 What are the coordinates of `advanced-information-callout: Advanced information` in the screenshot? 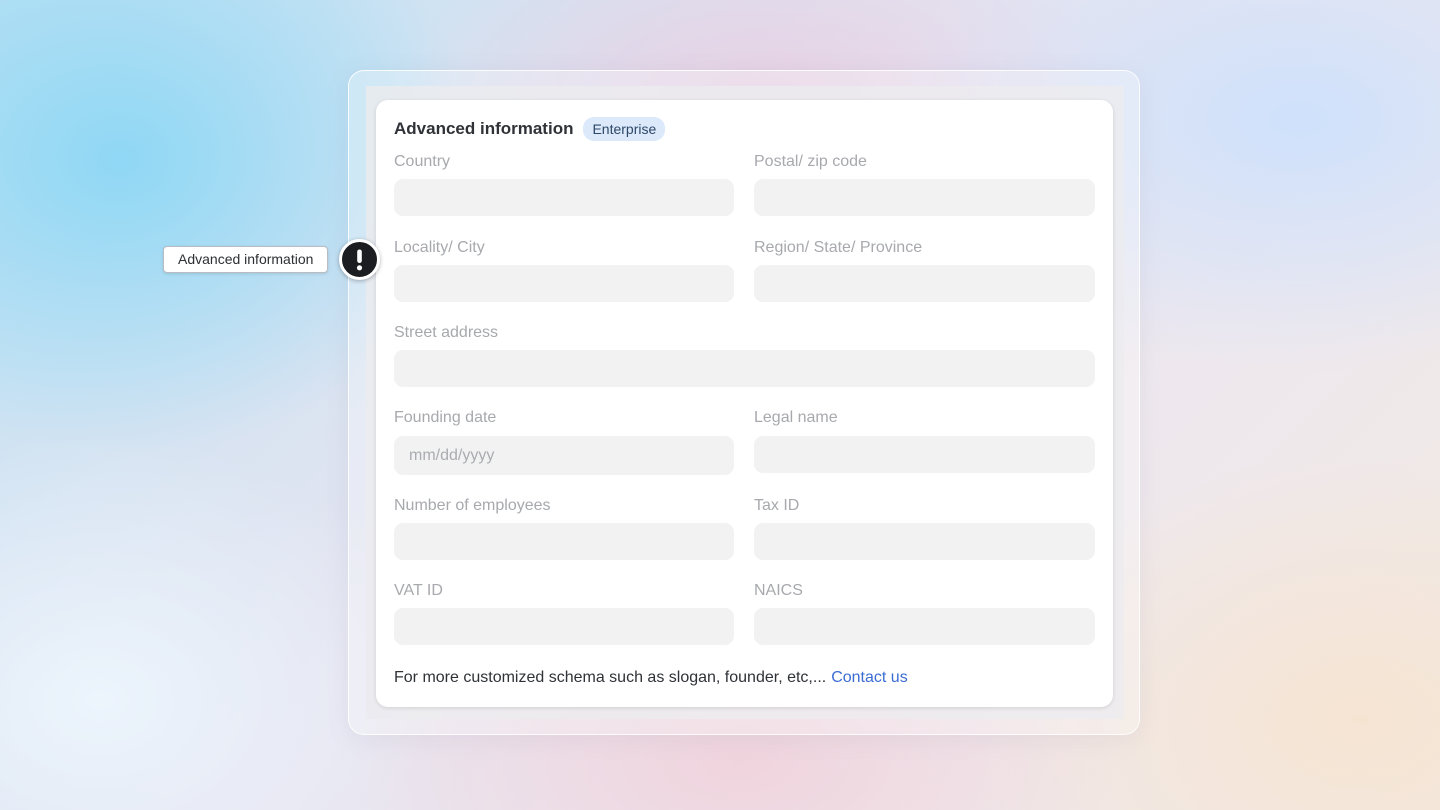 It's located at (246, 259).